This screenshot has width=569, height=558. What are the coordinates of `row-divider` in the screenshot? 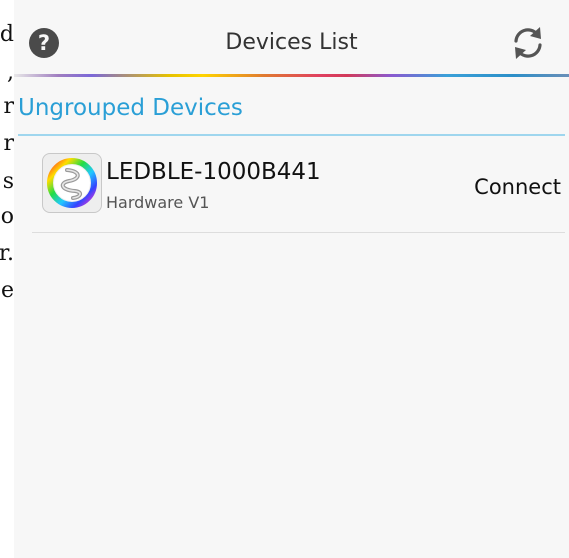 It's located at (298, 232).